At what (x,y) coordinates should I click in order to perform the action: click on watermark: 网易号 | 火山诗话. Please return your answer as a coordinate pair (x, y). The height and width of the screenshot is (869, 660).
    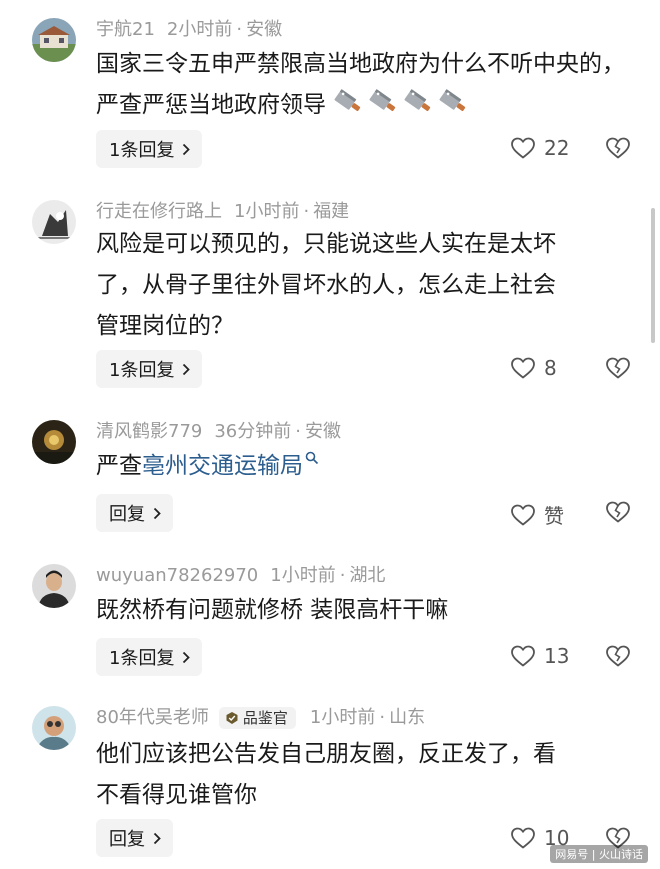
    Looking at the image, I should click on (599, 854).